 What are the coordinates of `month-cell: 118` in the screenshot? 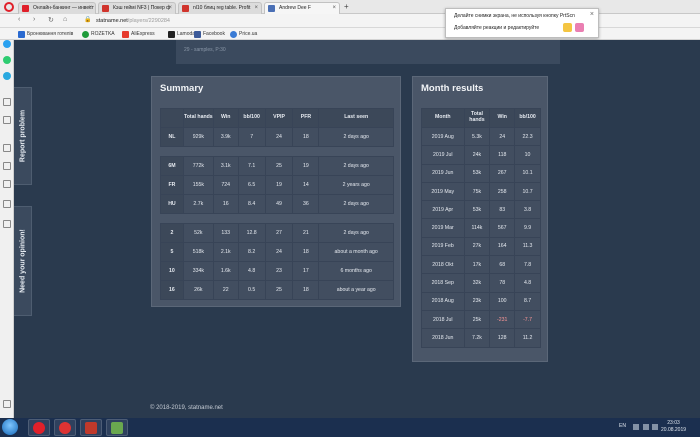 It's located at (502, 155).